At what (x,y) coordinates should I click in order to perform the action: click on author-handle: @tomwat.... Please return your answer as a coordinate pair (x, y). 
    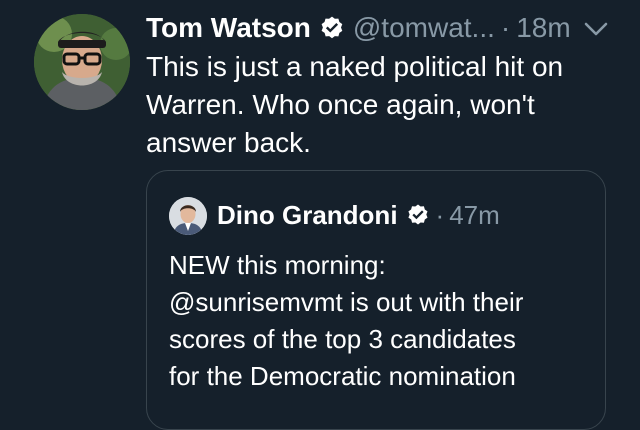
    Looking at the image, I should click on (424, 28).